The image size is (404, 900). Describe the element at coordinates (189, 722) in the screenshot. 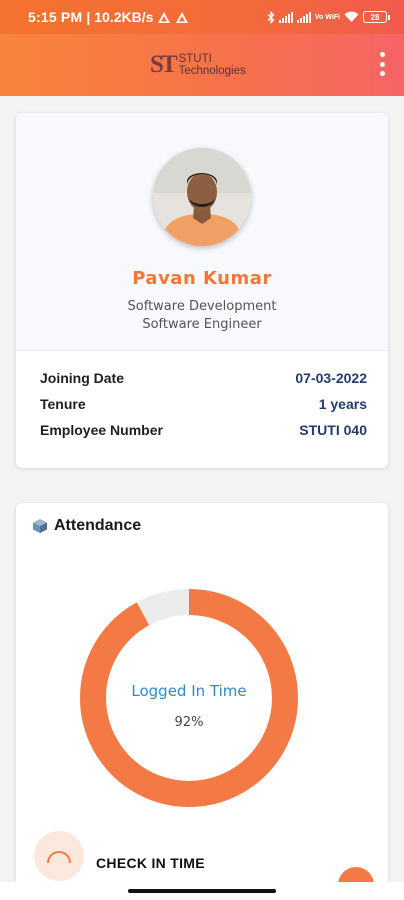

I see `donut-percent: 92%` at that location.